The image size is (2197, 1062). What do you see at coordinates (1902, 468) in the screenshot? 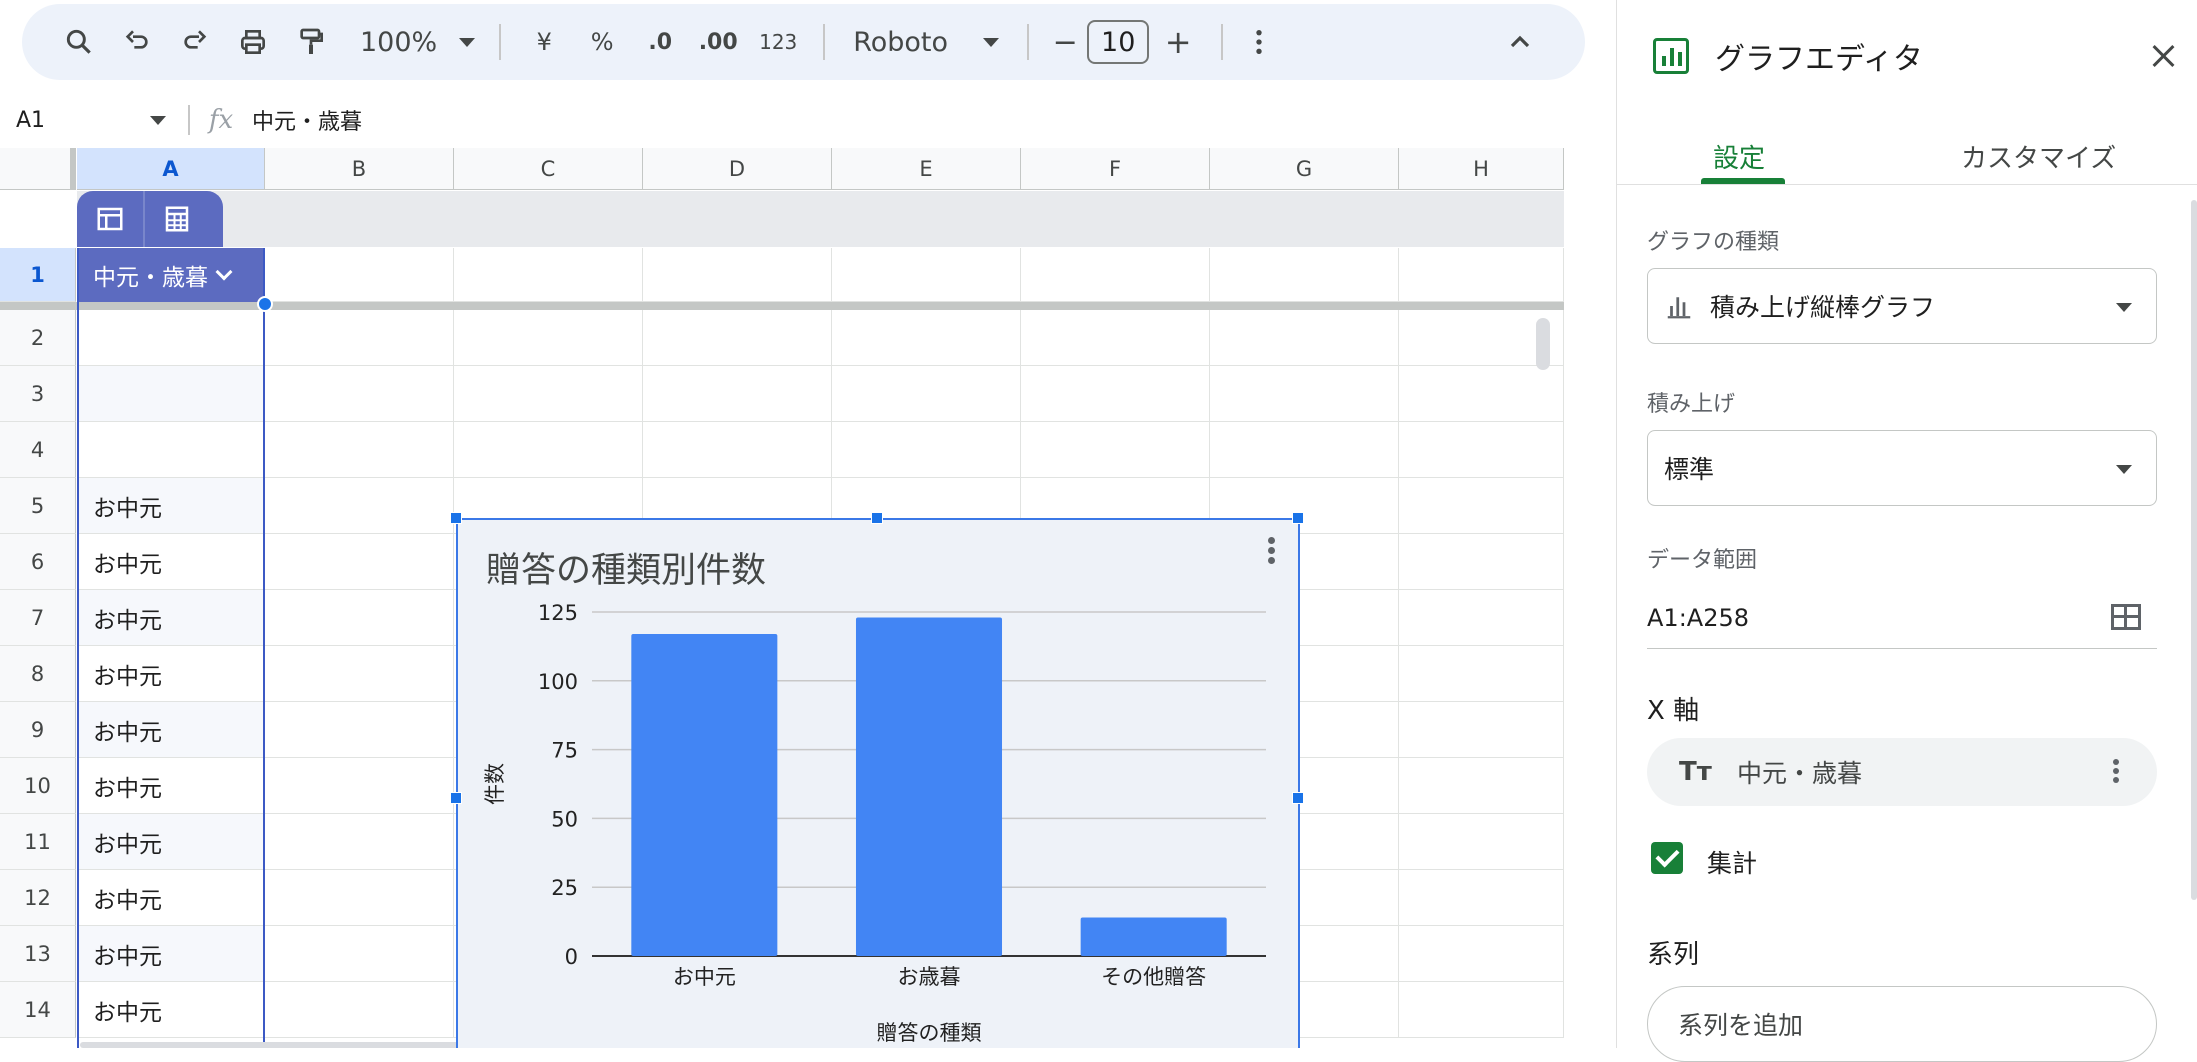
I see `stacking-select: 標準` at bounding box center [1902, 468].